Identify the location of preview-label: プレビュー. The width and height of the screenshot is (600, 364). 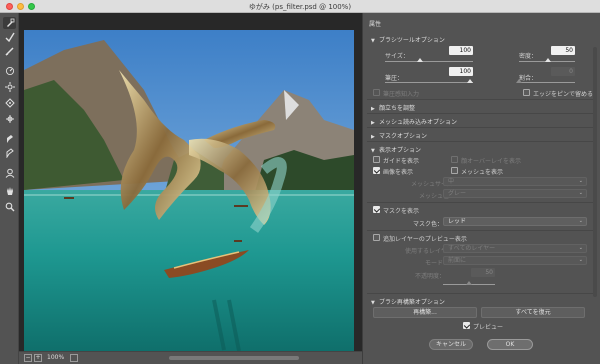
(488, 327).